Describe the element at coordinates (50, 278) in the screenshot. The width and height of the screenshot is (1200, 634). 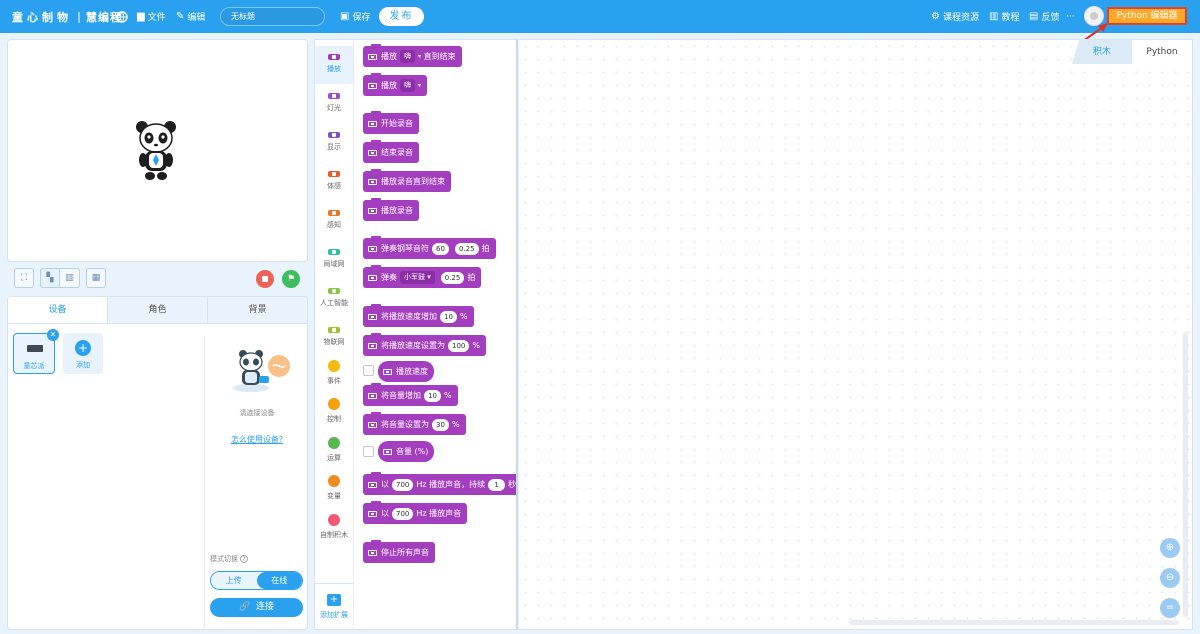
I see `small-stage-icon: ▚` at that location.